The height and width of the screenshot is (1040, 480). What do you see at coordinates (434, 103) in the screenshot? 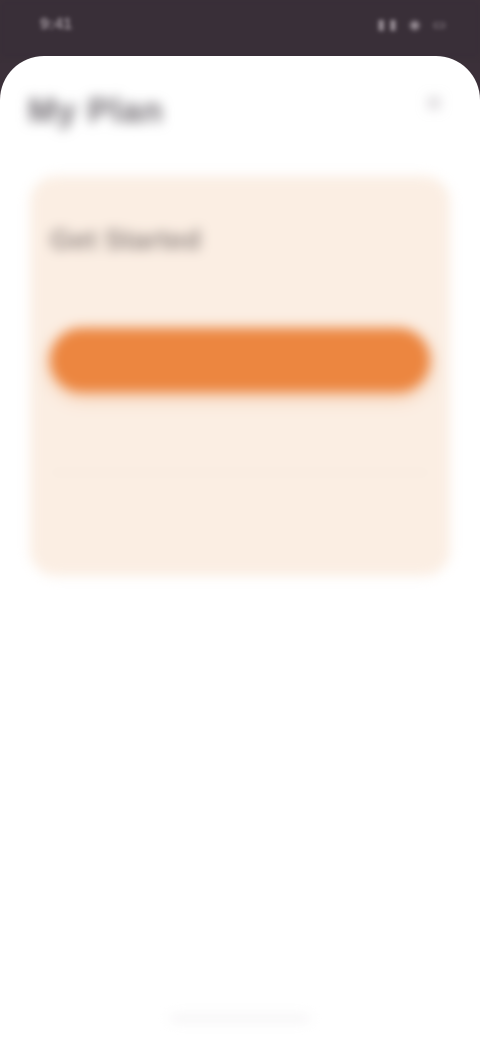
I see `close-icon: ✕` at bounding box center [434, 103].